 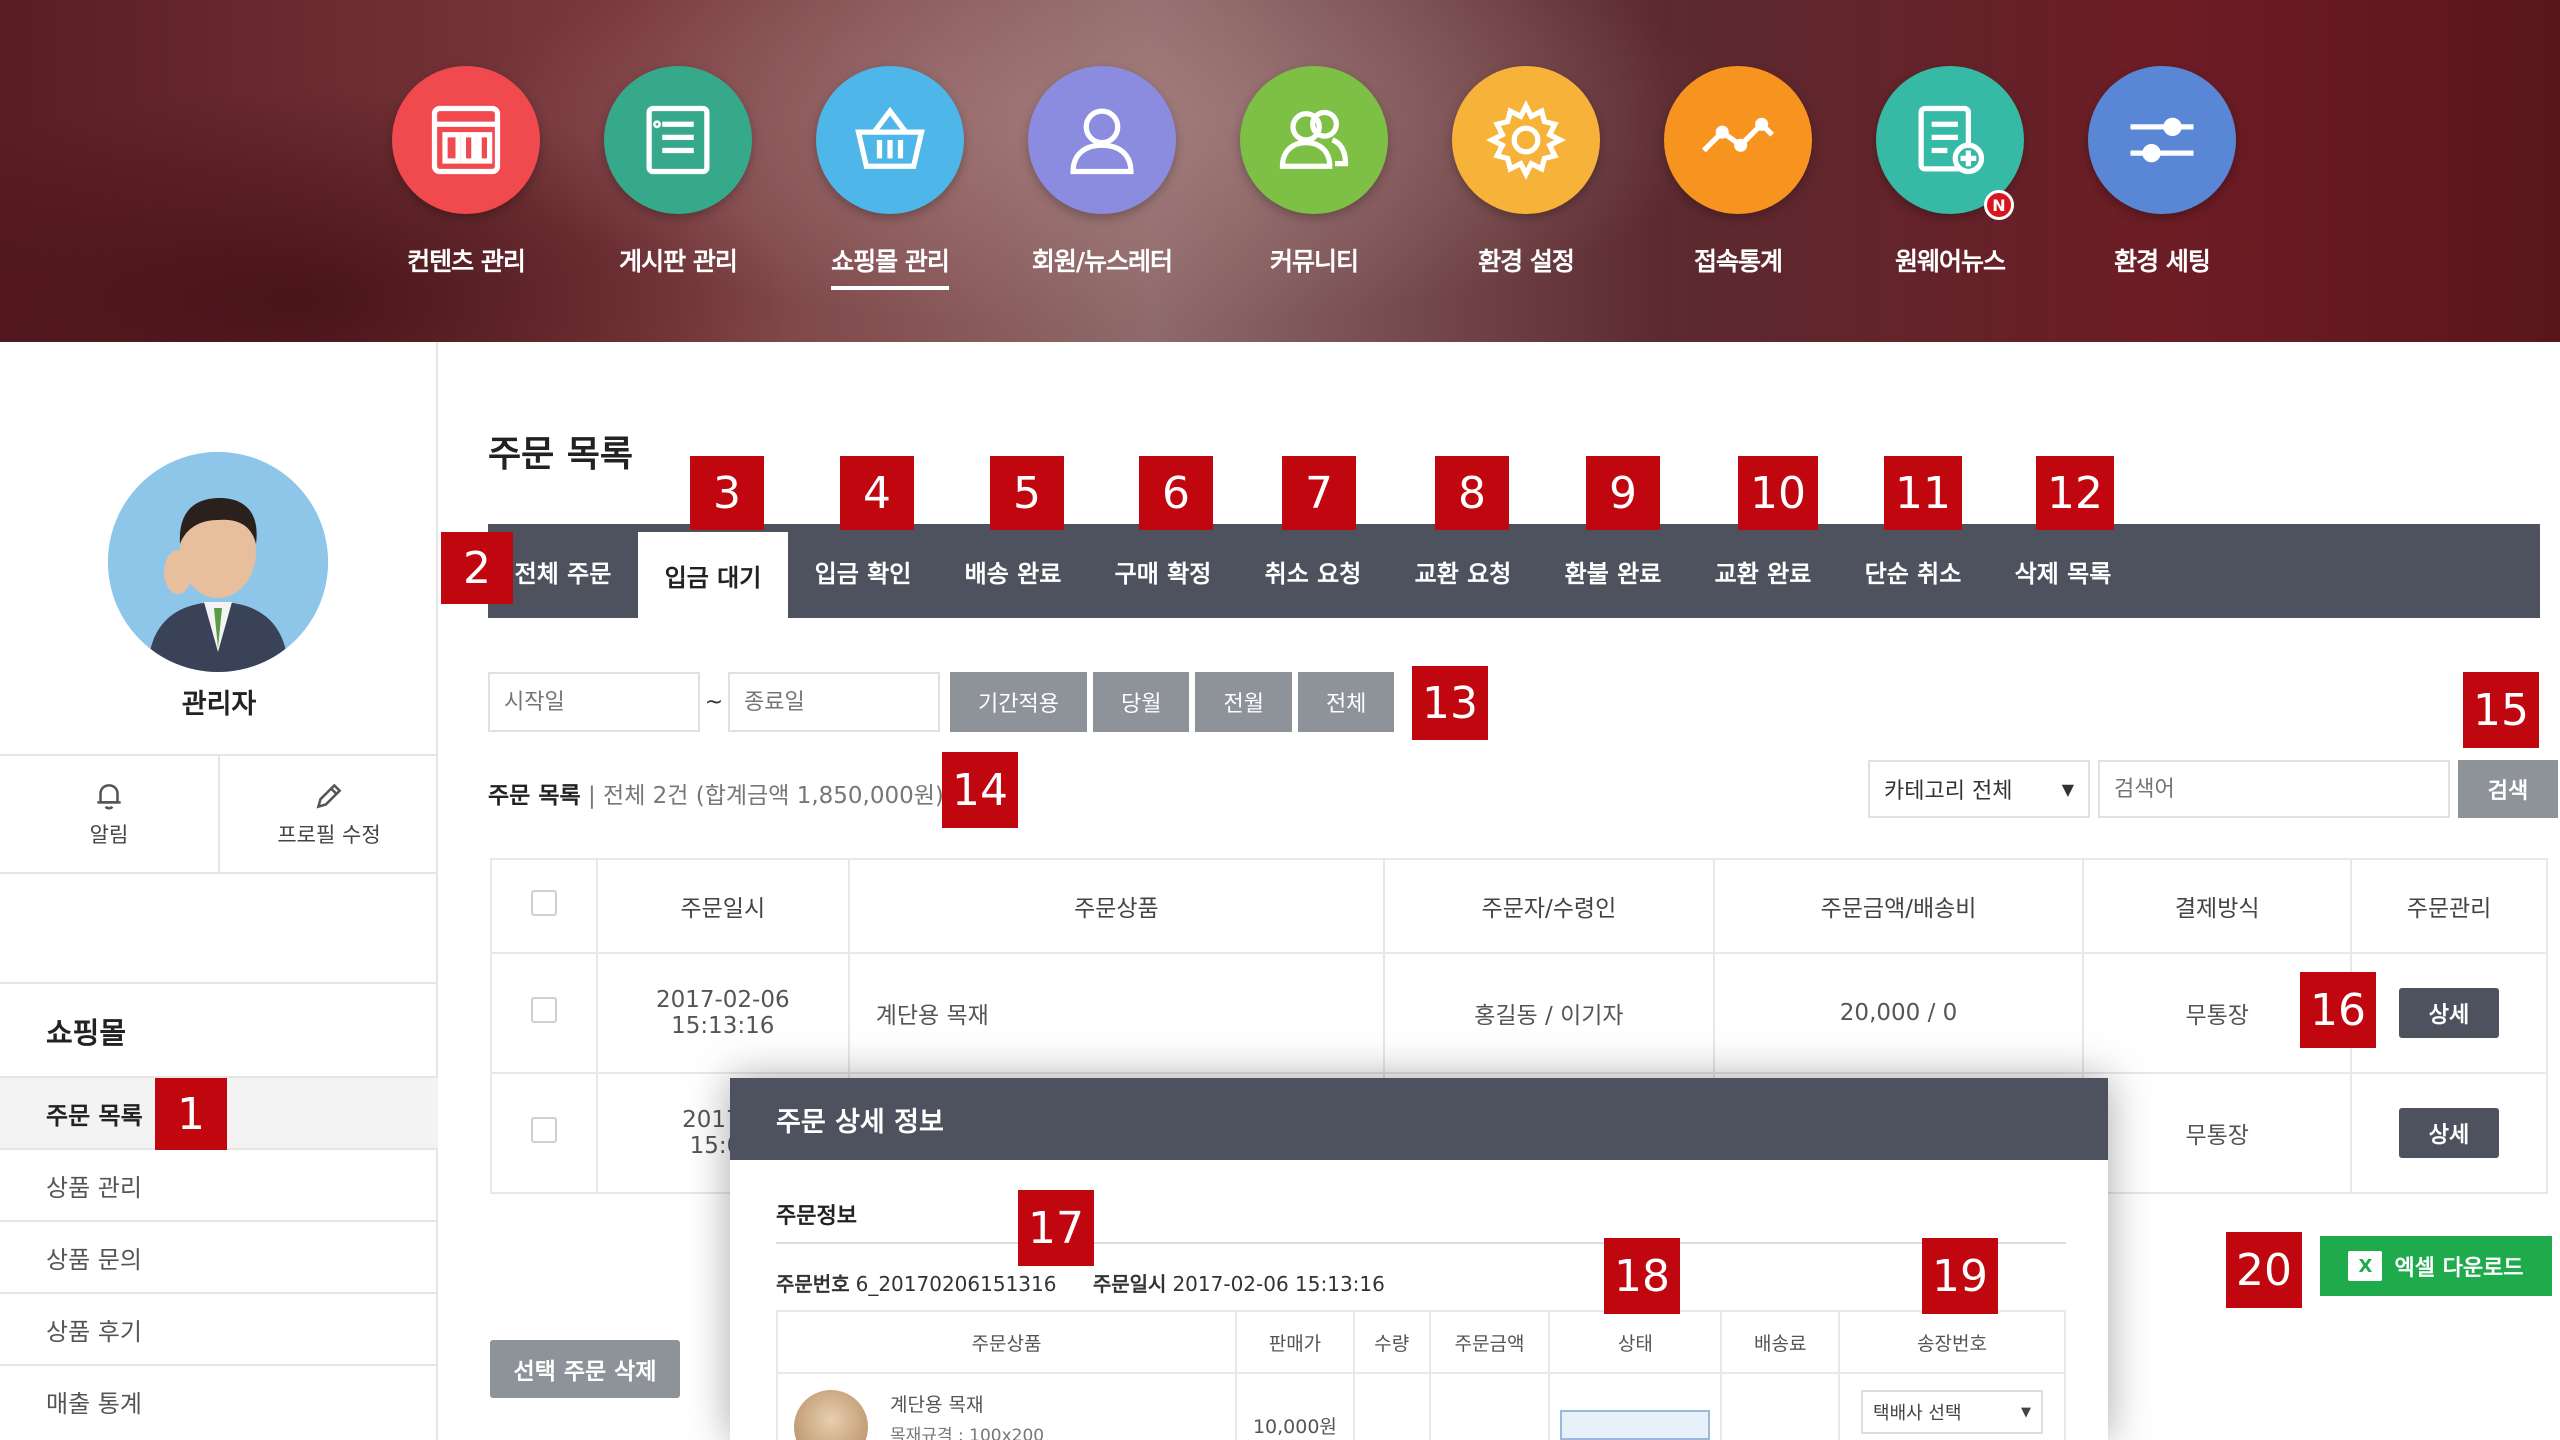 I want to click on tab-delivered: 배송 완료, so click(x=1013, y=571).